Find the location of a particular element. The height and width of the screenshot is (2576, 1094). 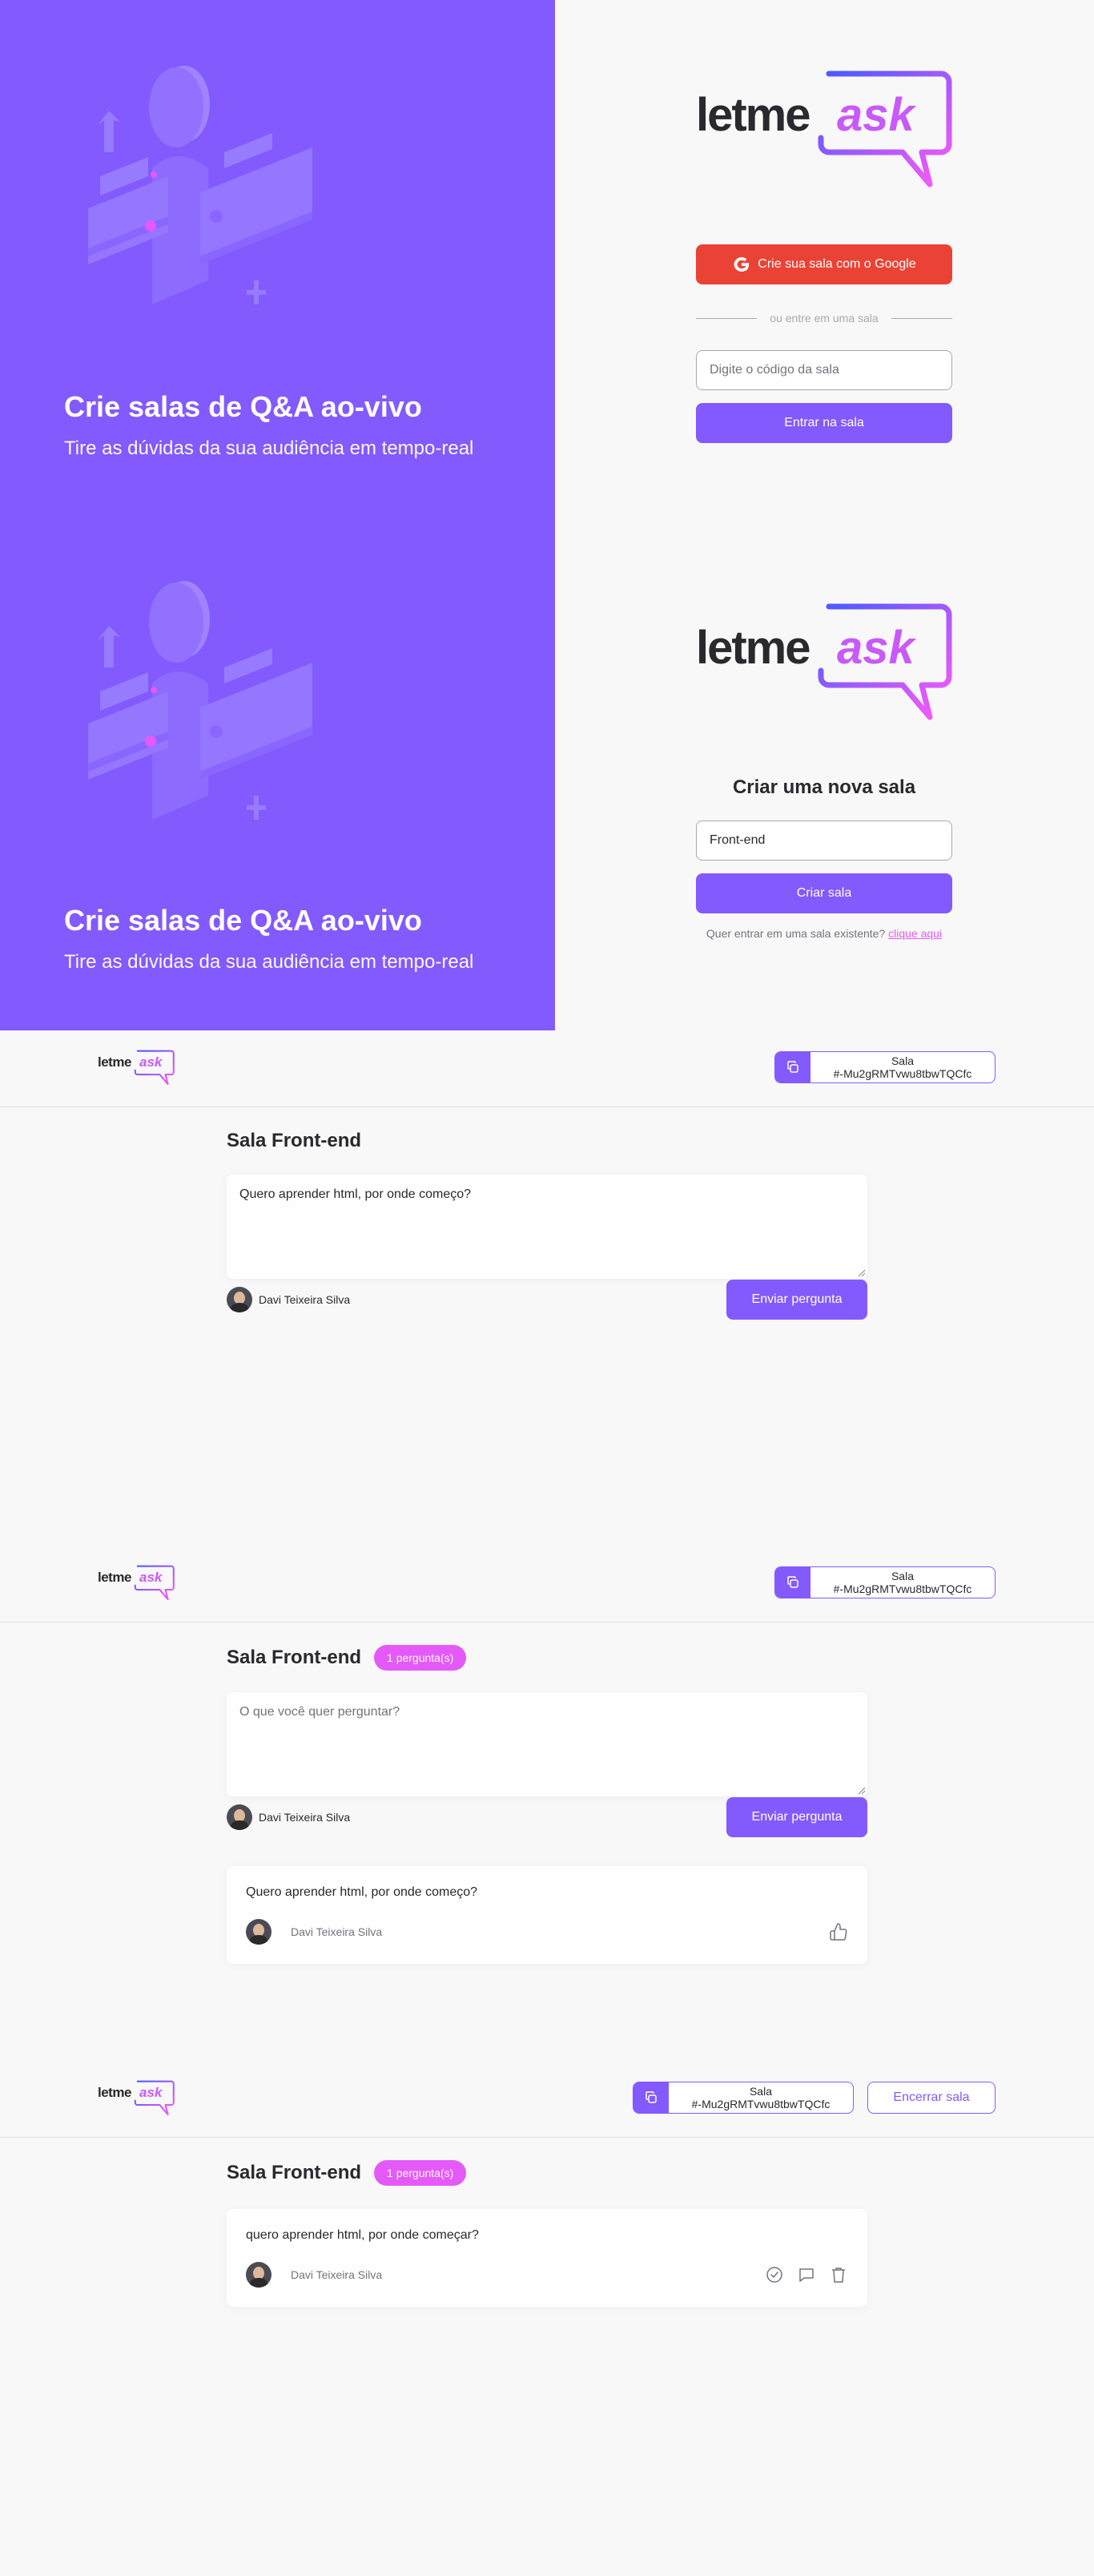

question-text: Quero aprender html, por onde começo? is located at coordinates (362, 1892).